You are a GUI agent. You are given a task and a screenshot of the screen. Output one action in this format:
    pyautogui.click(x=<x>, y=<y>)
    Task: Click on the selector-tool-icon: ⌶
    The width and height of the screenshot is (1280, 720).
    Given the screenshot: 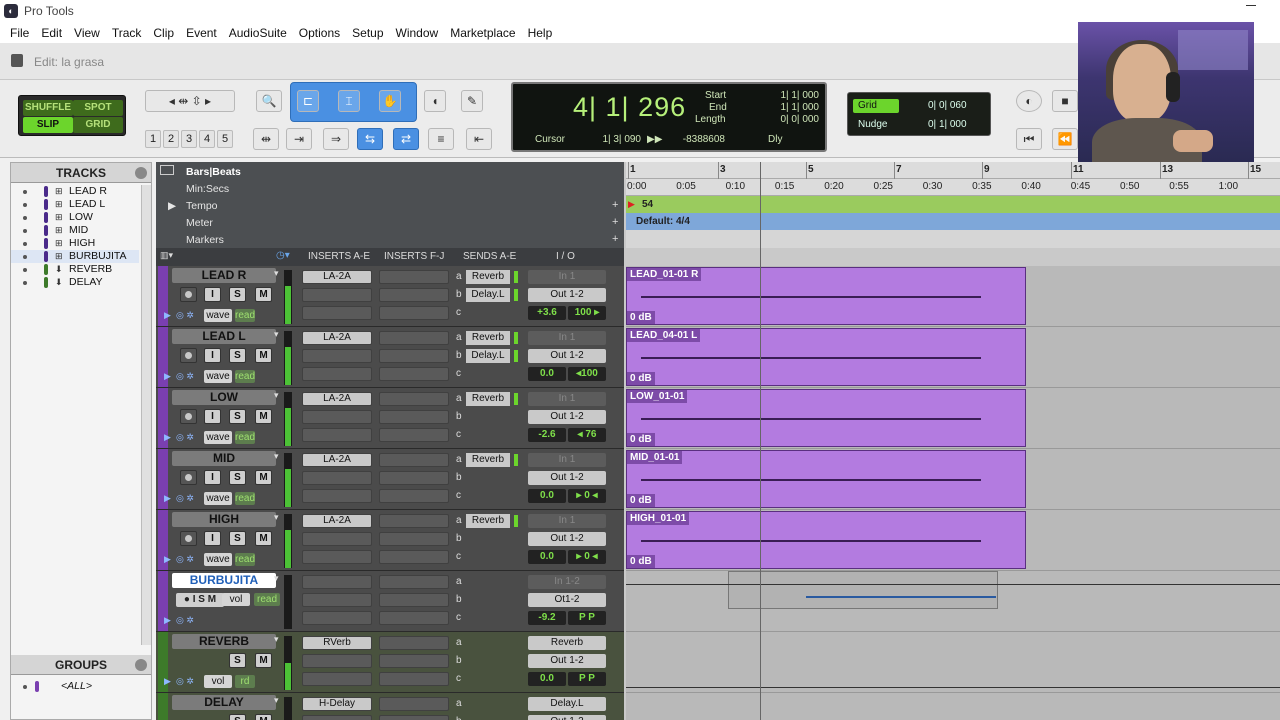 What is the action you would take?
    pyautogui.click(x=349, y=101)
    